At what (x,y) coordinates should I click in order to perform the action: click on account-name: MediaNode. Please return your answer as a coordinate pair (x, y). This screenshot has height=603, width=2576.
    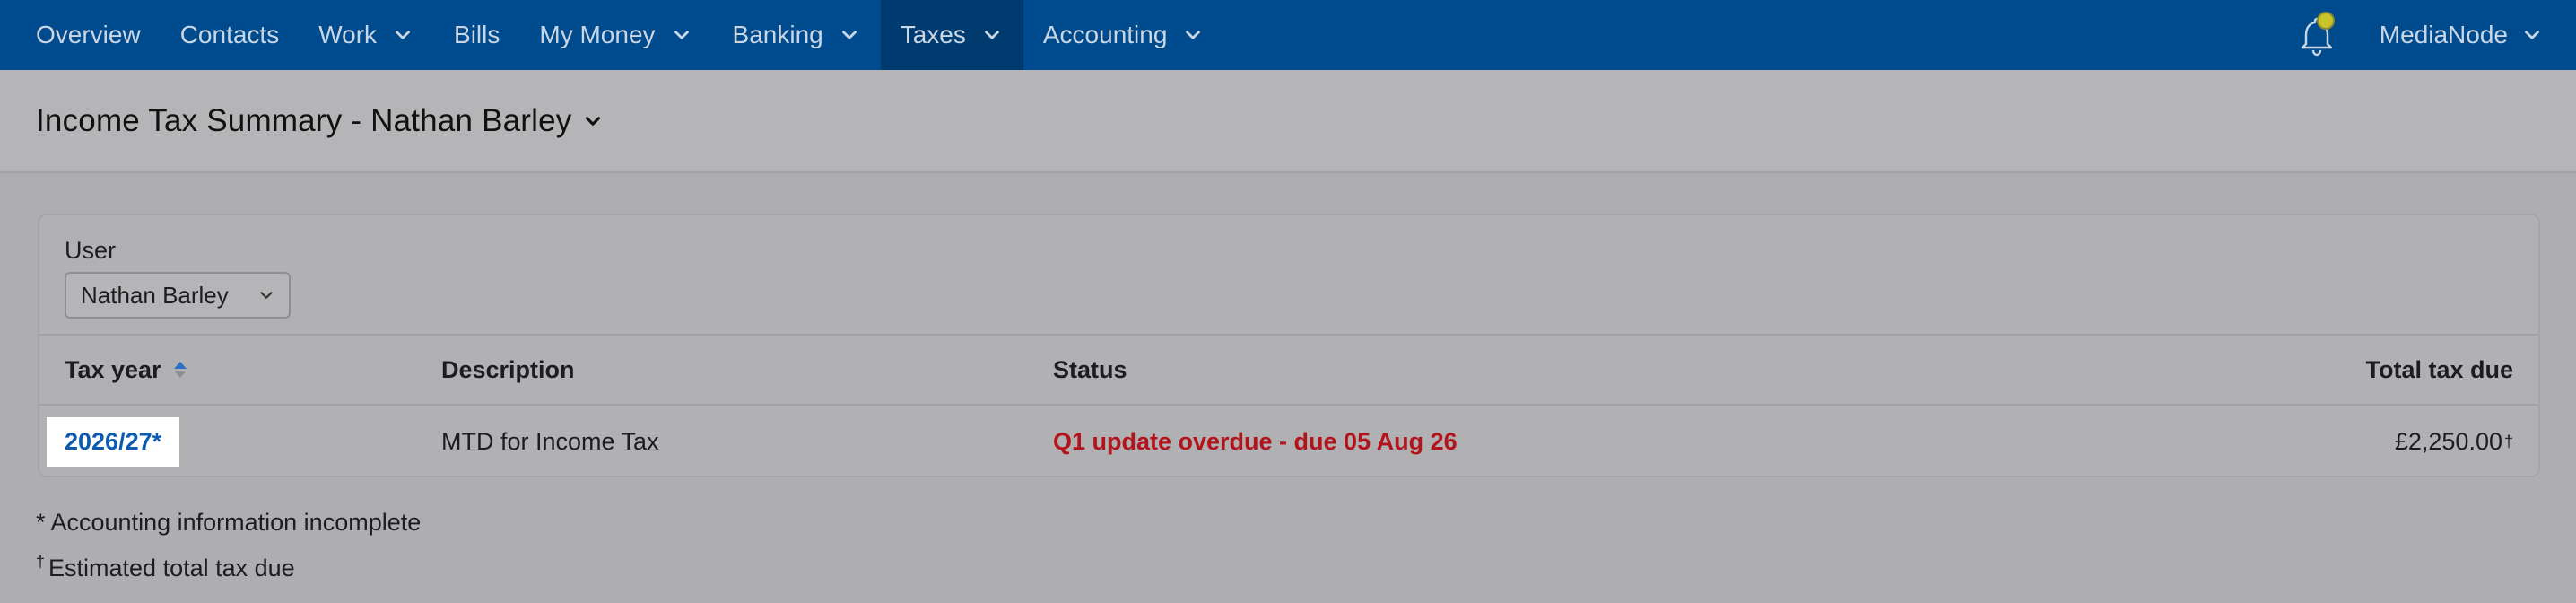
    Looking at the image, I should click on (2443, 34).